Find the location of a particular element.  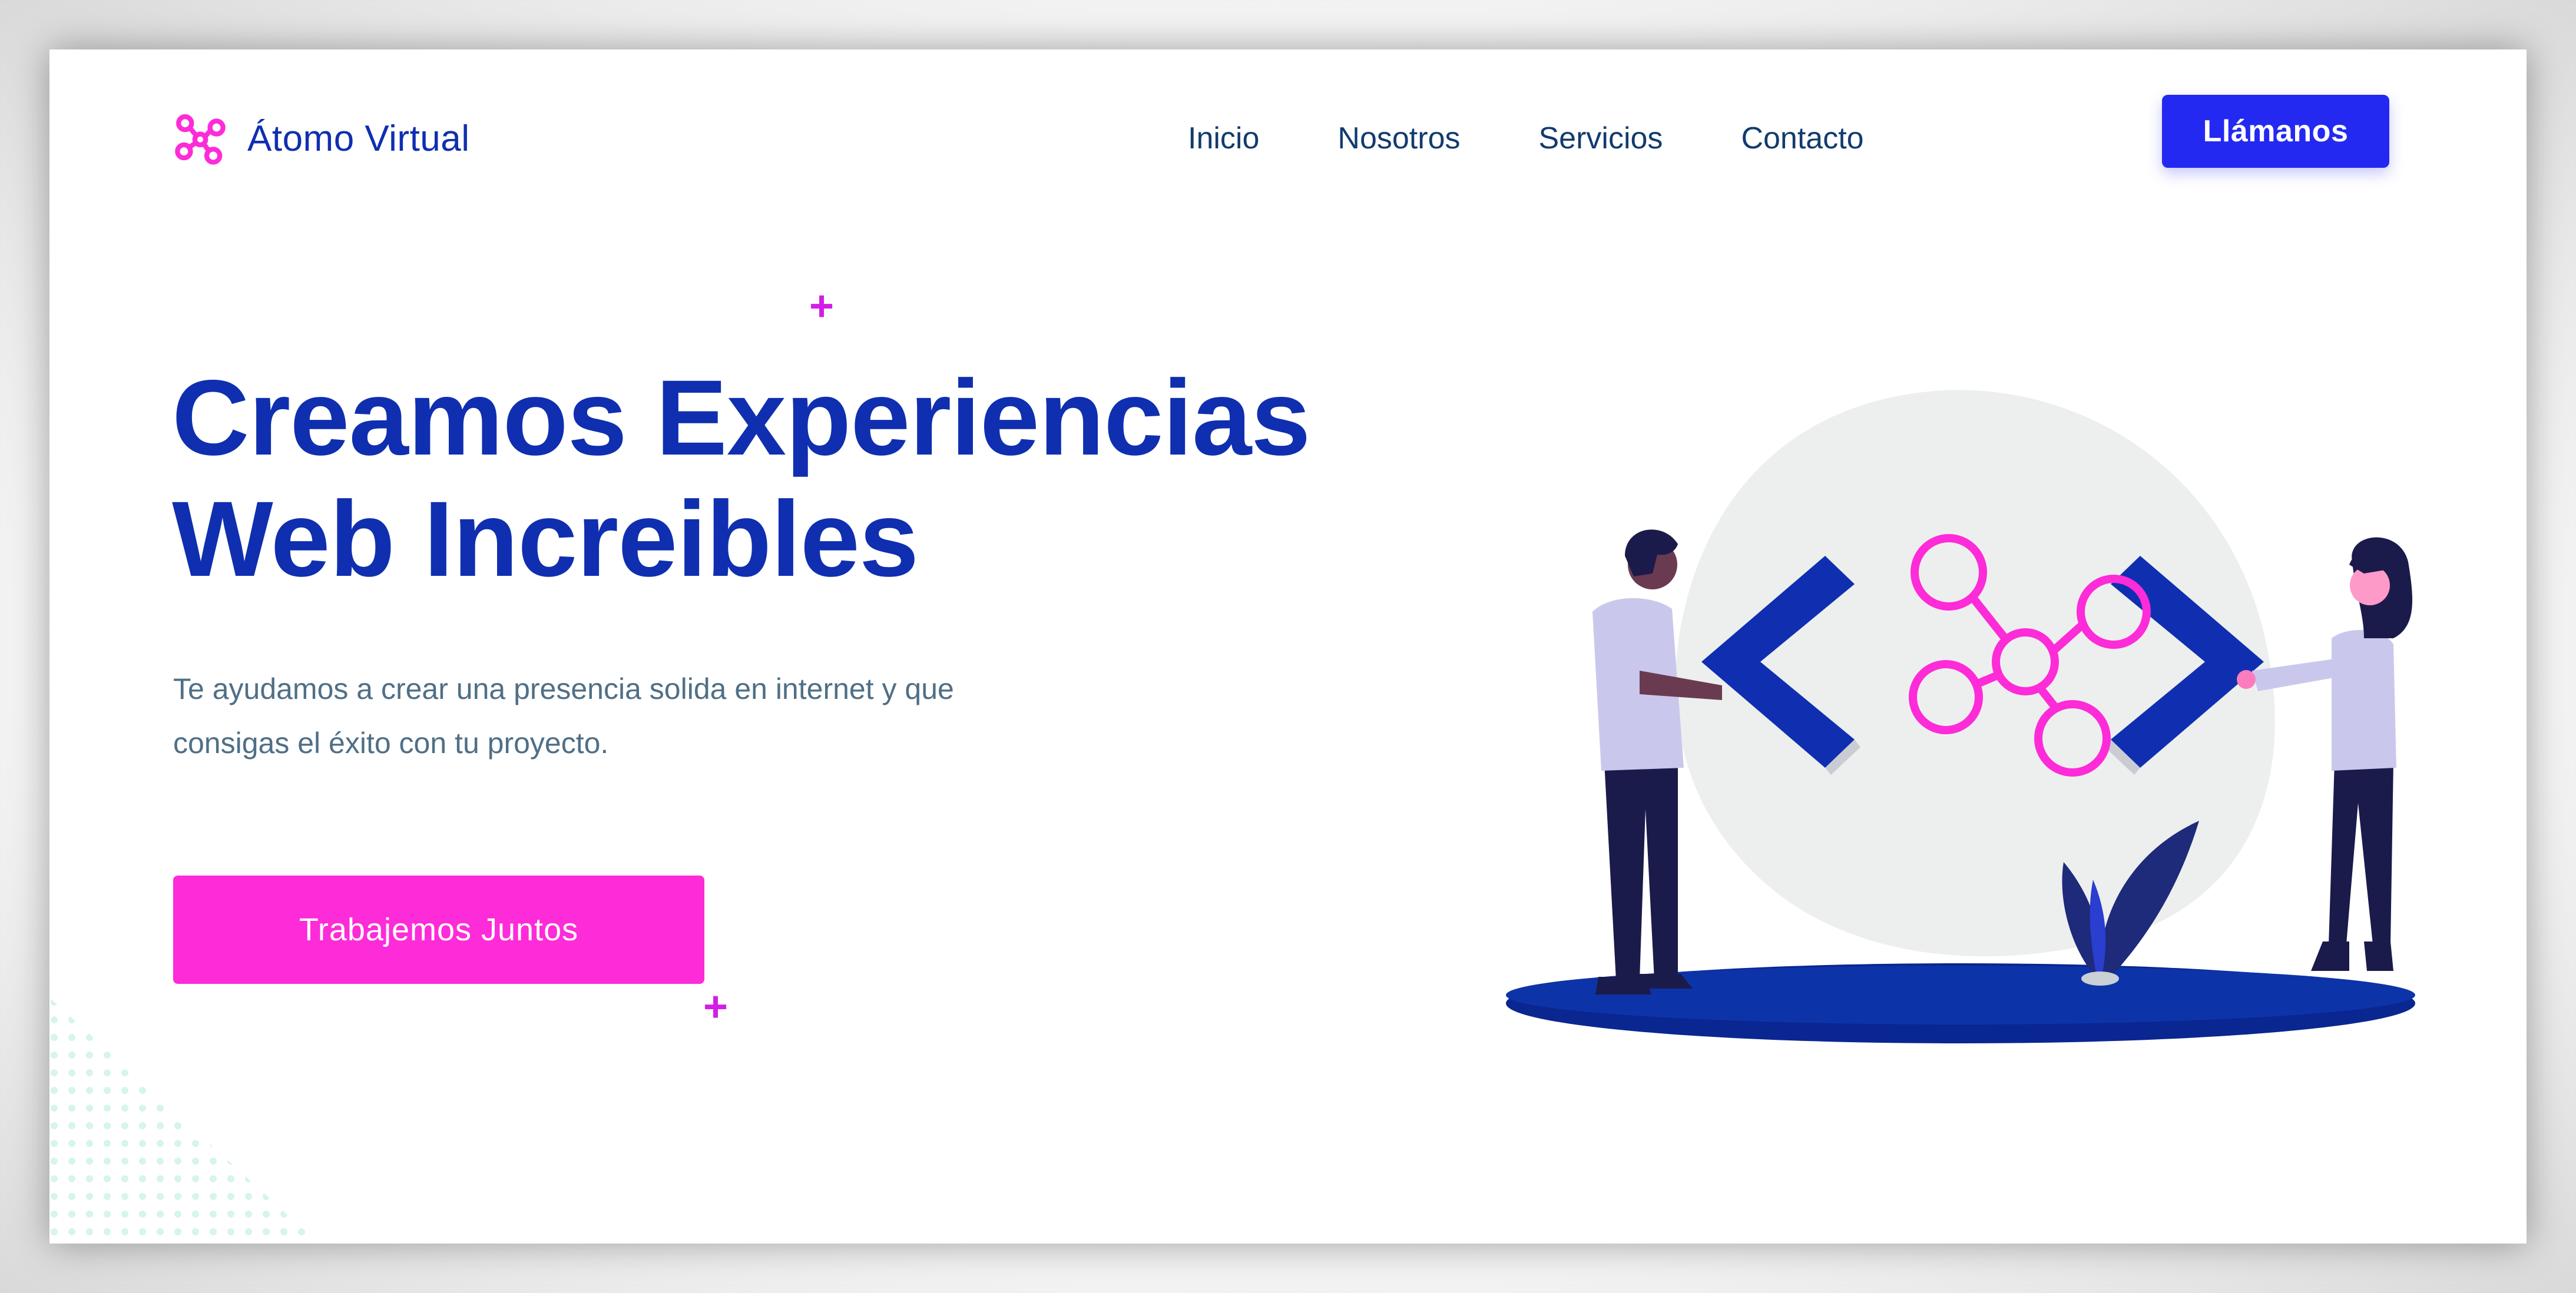

brand-name: Átomo Virtual is located at coordinates (358, 138).